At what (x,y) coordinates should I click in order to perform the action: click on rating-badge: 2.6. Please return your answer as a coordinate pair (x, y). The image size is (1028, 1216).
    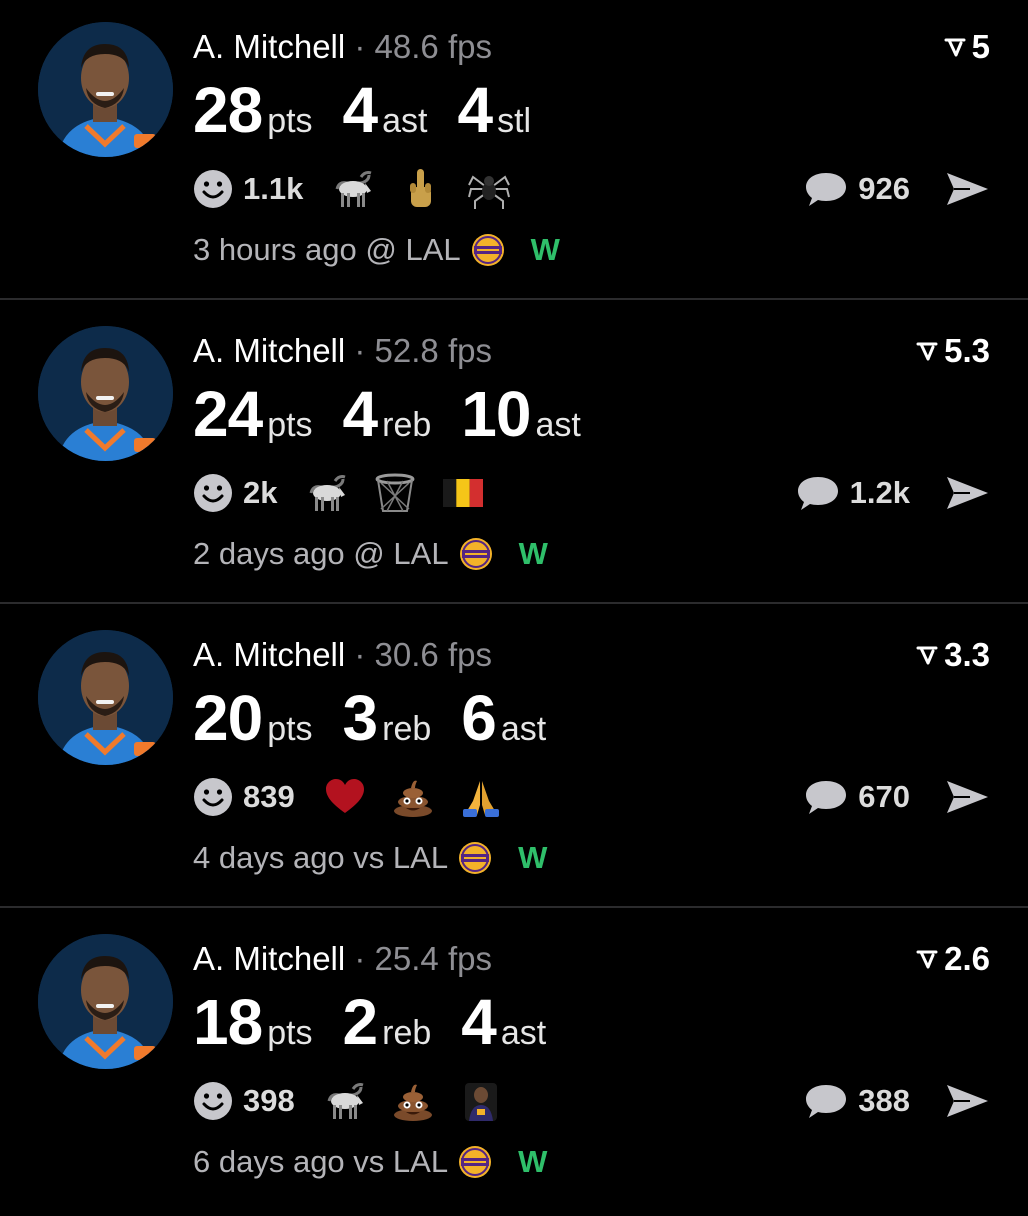
    Looking at the image, I should click on (953, 959).